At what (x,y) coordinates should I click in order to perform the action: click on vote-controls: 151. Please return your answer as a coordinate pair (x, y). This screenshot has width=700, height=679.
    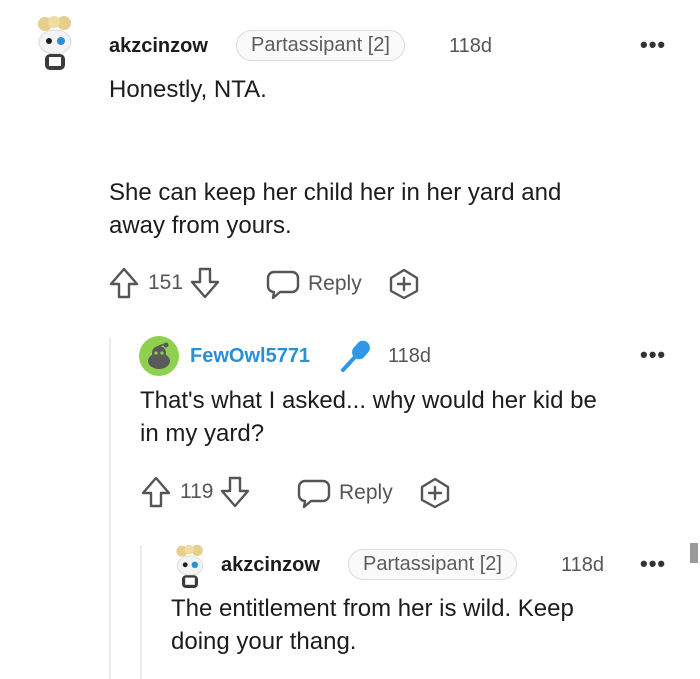
    Looking at the image, I should click on (164, 283).